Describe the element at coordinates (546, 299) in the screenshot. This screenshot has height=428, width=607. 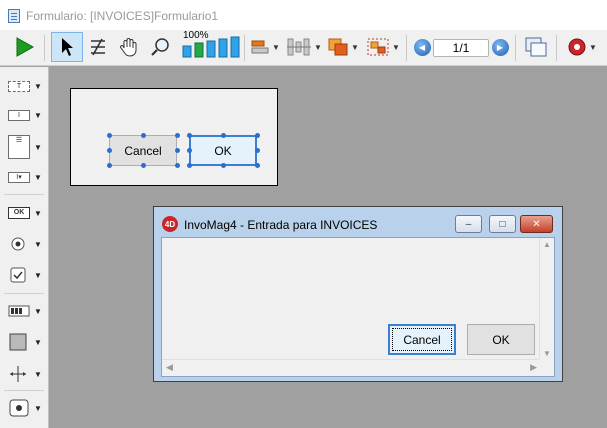
I see `vertical-scrollbar: ▲ ▼` at that location.